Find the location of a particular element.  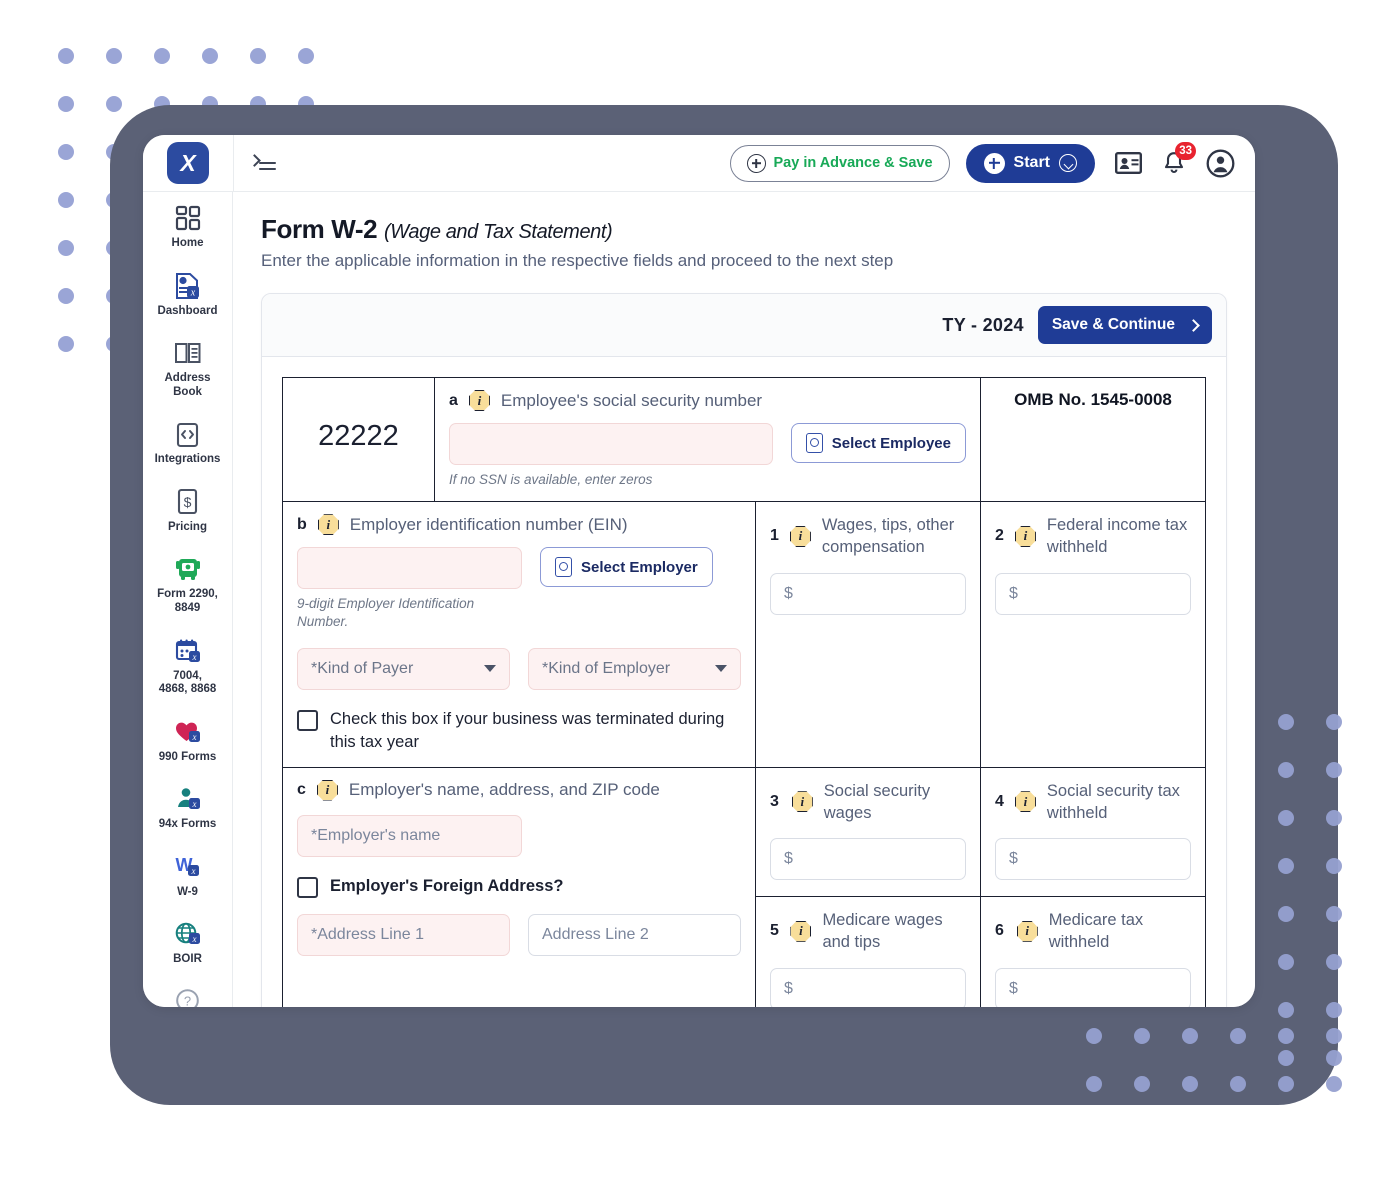

decorative-dot-grid-right is located at coordinates (1310, 890).